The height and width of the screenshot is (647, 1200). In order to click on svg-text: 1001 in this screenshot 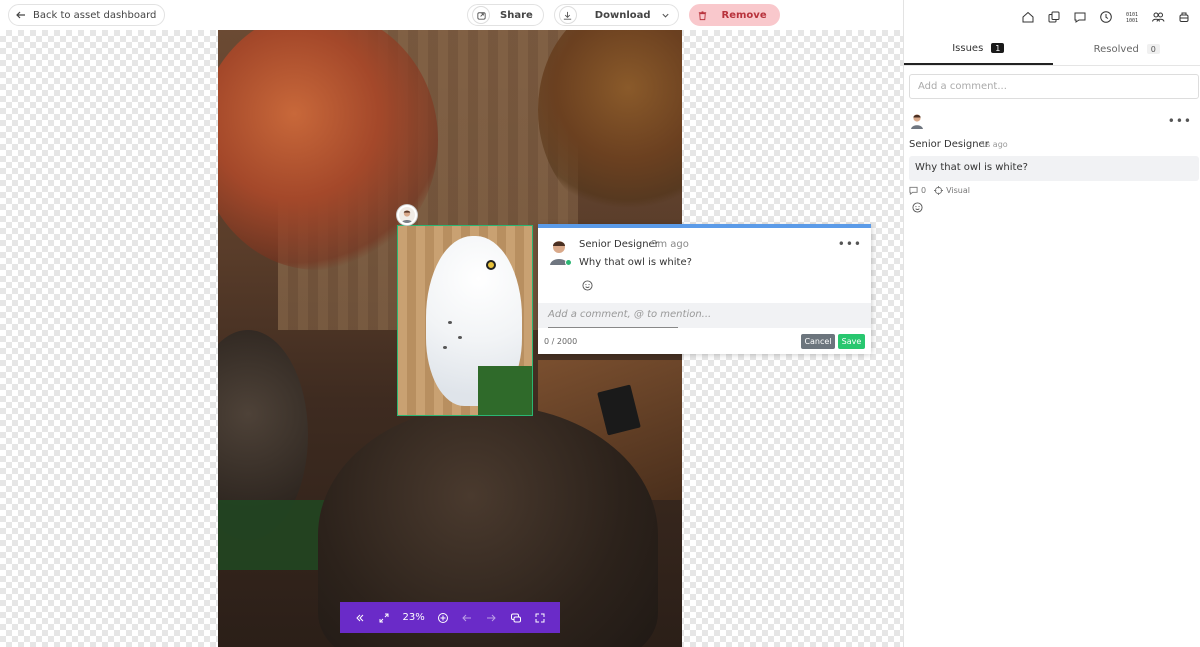, I will do `click(1132, 21)`.